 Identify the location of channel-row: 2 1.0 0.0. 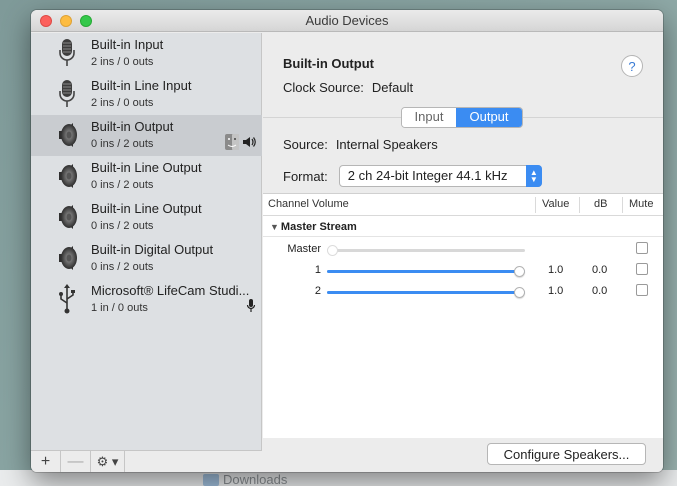
(463, 292).